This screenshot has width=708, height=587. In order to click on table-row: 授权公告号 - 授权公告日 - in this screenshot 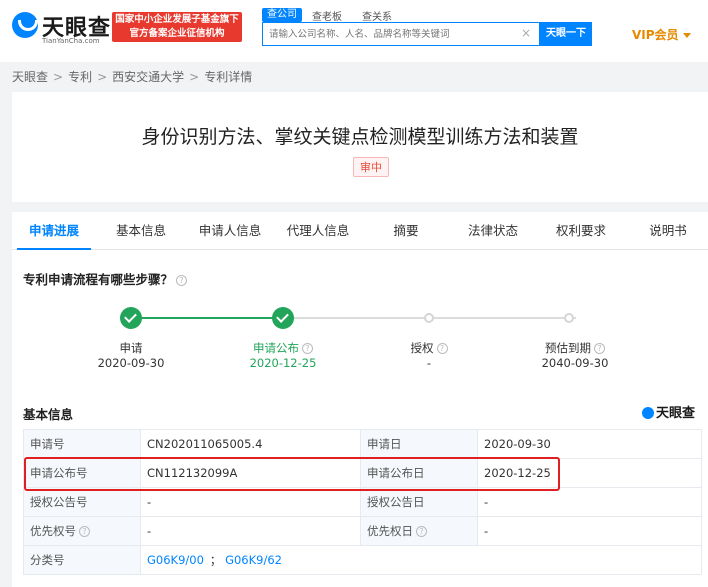, I will do `click(362, 502)`.